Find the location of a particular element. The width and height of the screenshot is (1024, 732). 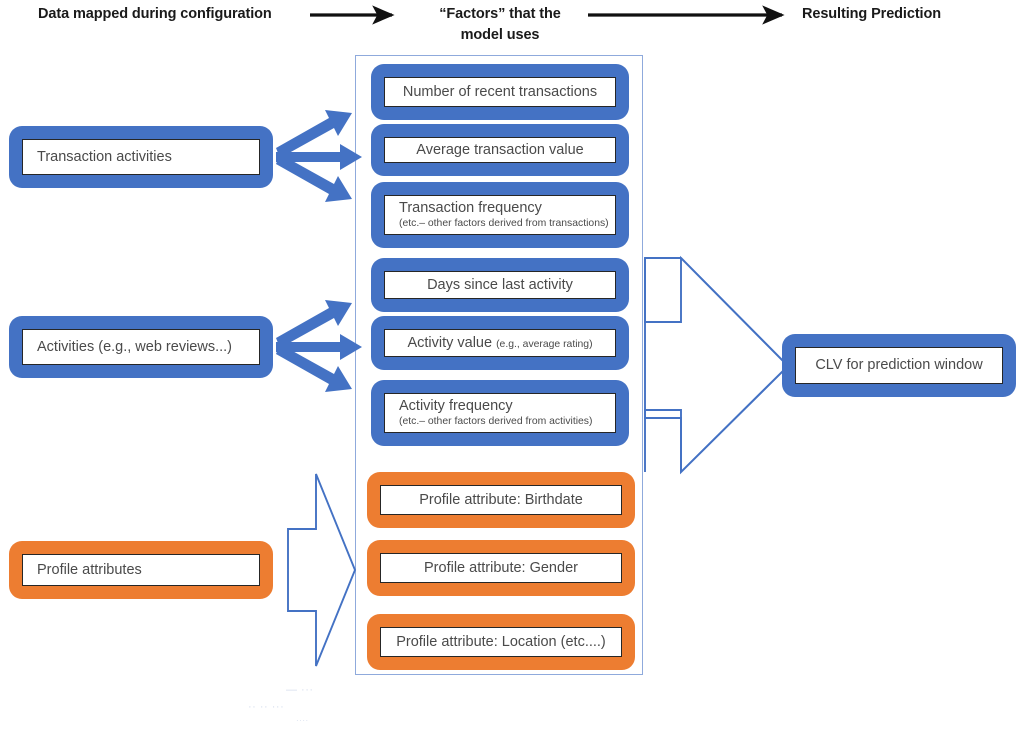

factor-plate-8: Profile attribute: Gender is located at coordinates (501, 568).